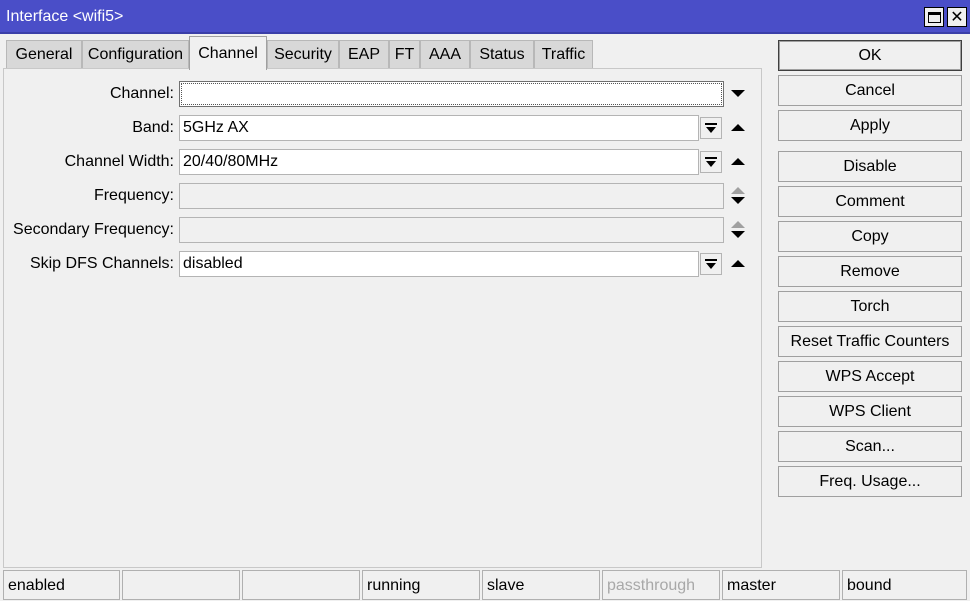 Image resolution: width=970 pixels, height=601 pixels. What do you see at coordinates (485, 17) in the screenshot?
I see `title-bar: Interface <wifi5> ✕` at bounding box center [485, 17].